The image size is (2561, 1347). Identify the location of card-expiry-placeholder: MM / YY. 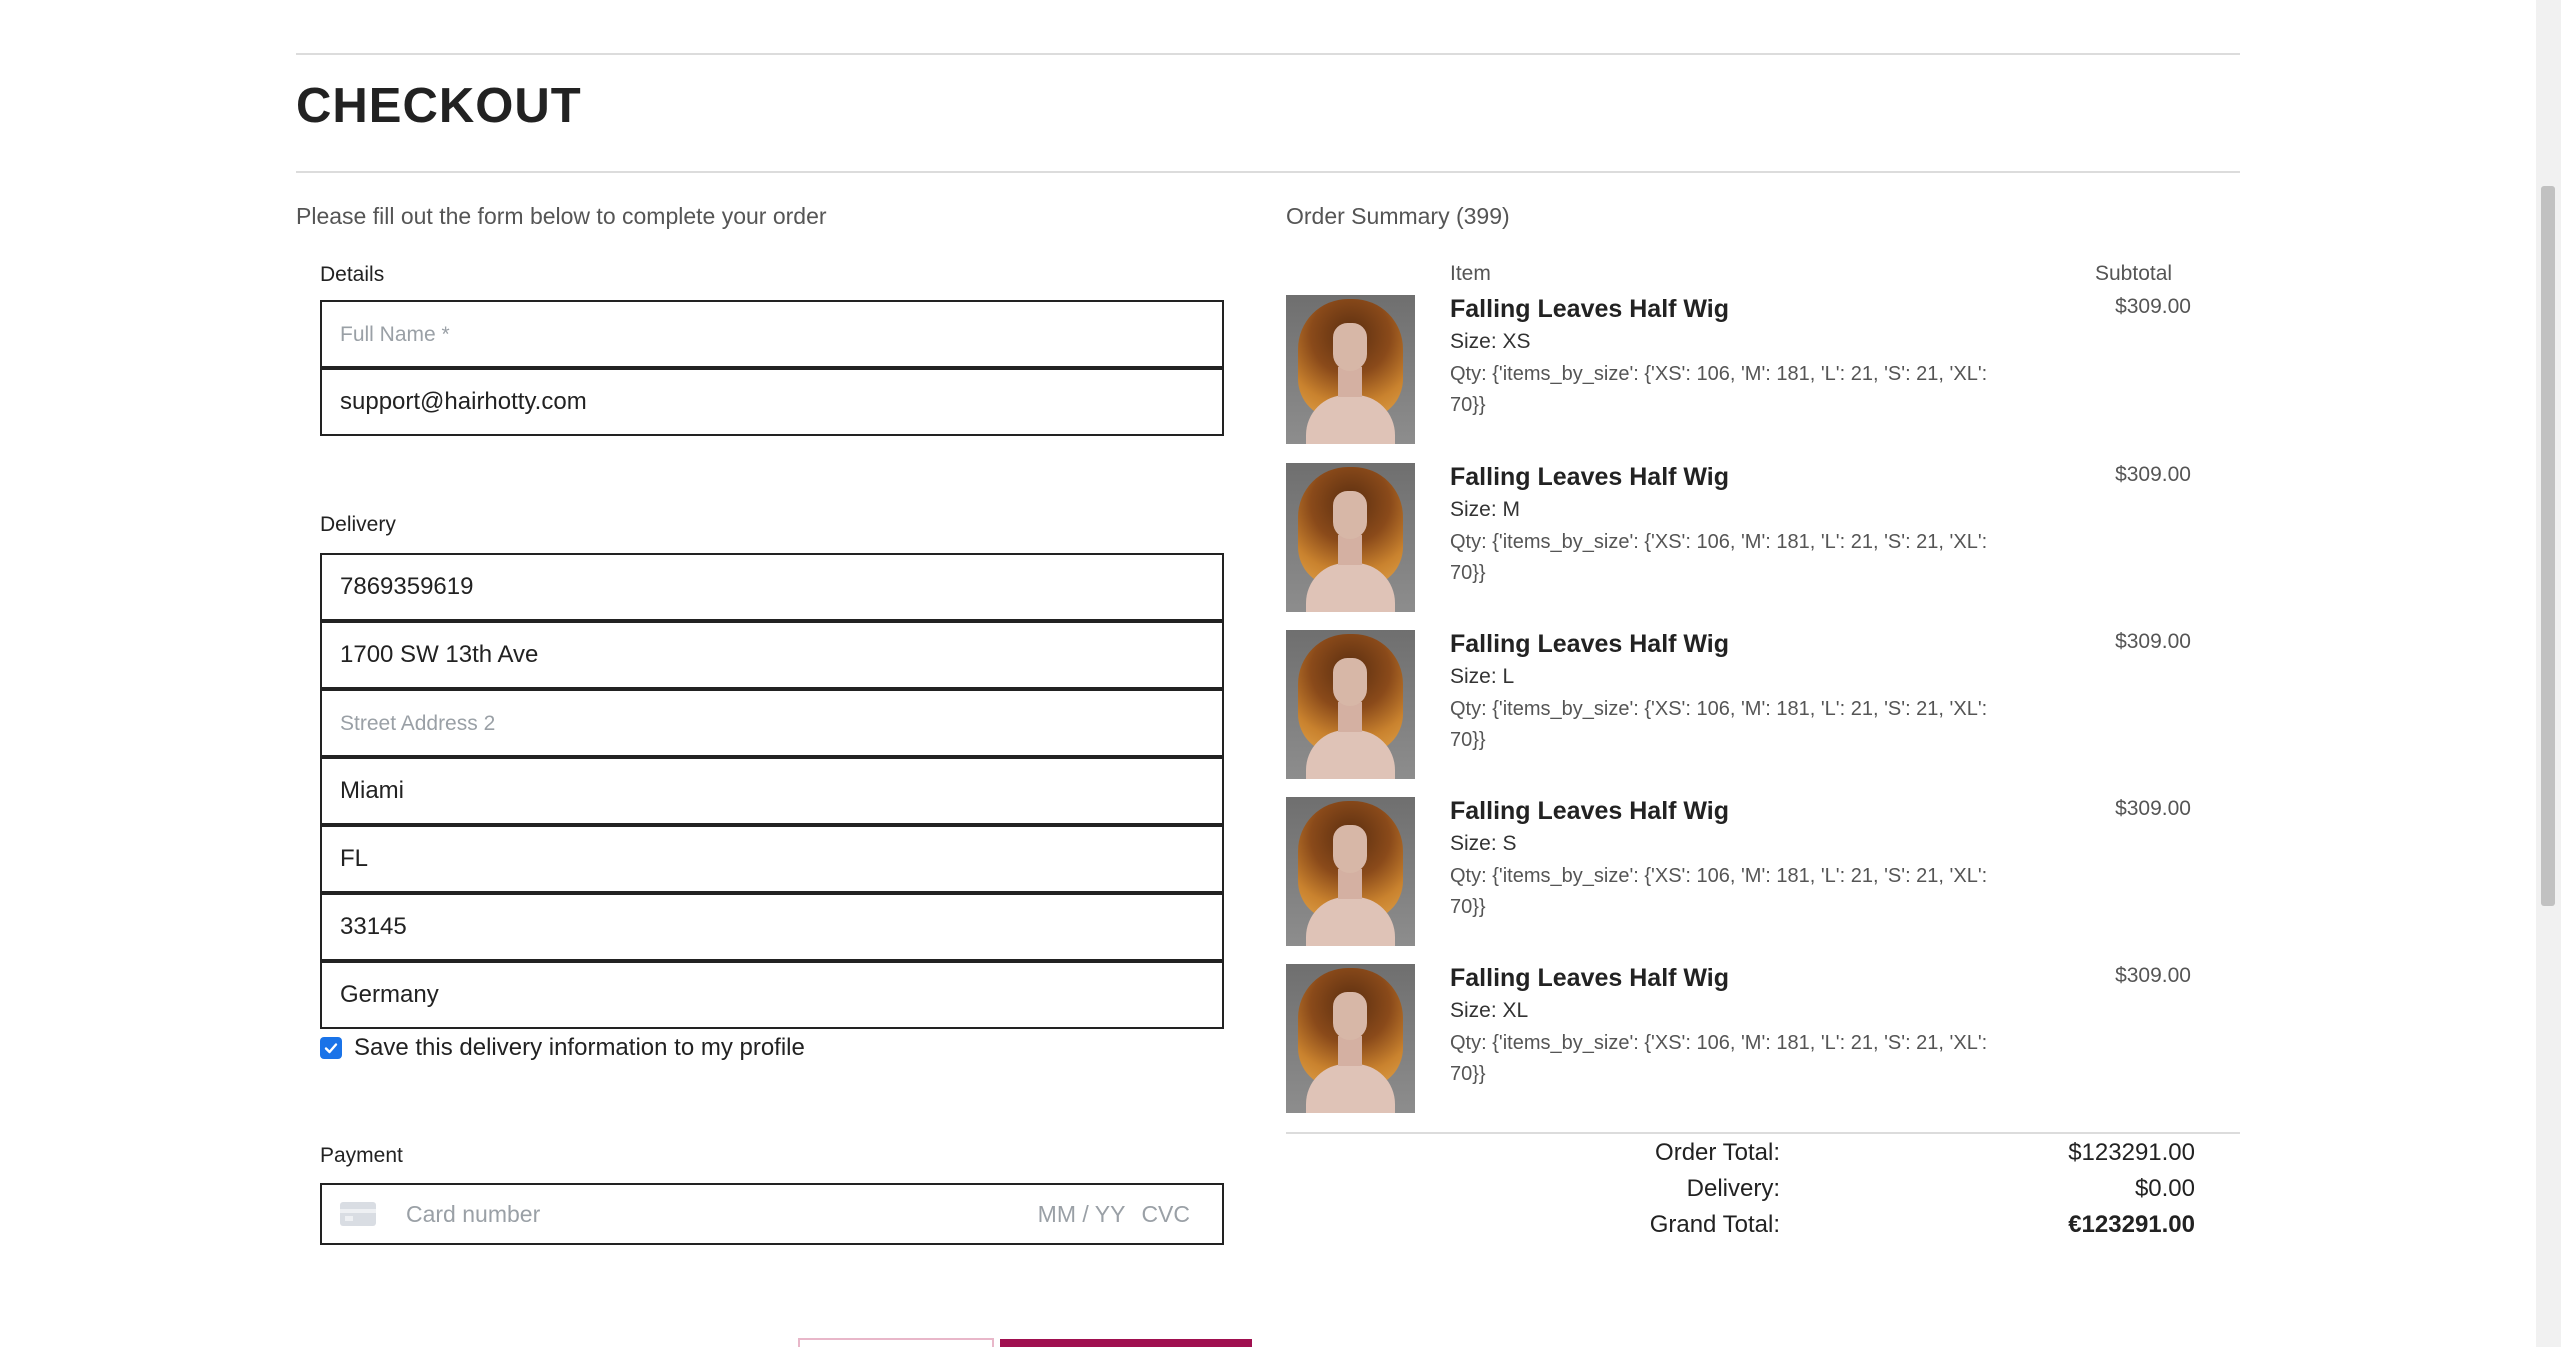
(1082, 1214).